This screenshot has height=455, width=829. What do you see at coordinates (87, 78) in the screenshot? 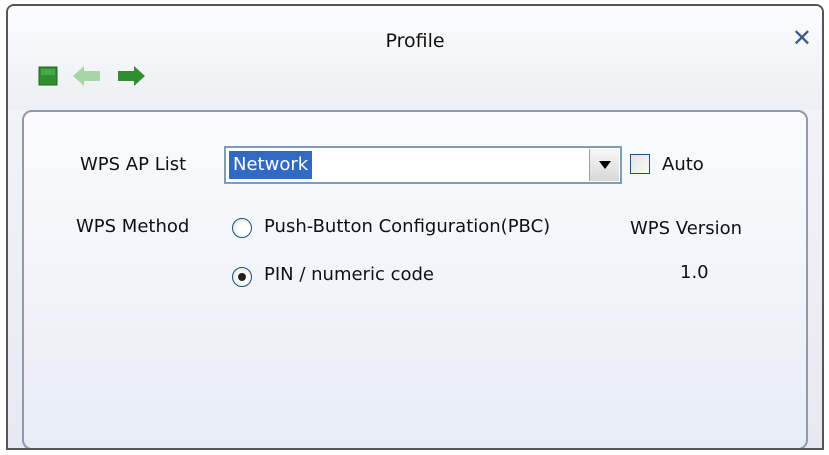
I see `back-arrow-icon` at bounding box center [87, 78].